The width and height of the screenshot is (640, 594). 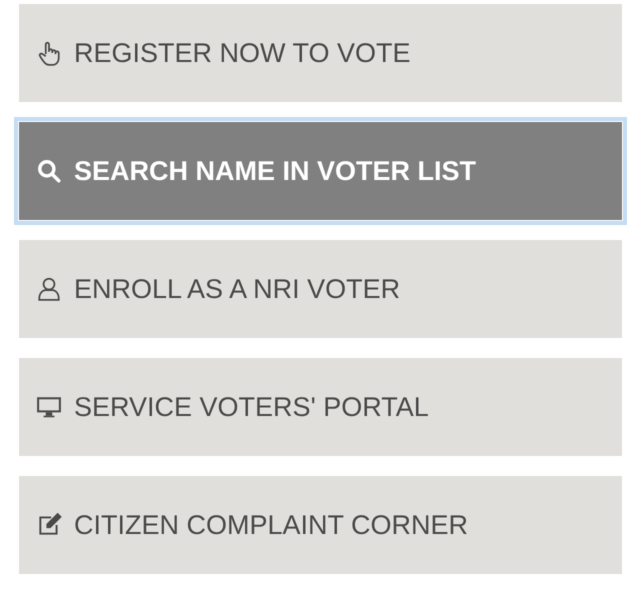 I want to click on pointing-hand-icon, so click(x=49, y=53).